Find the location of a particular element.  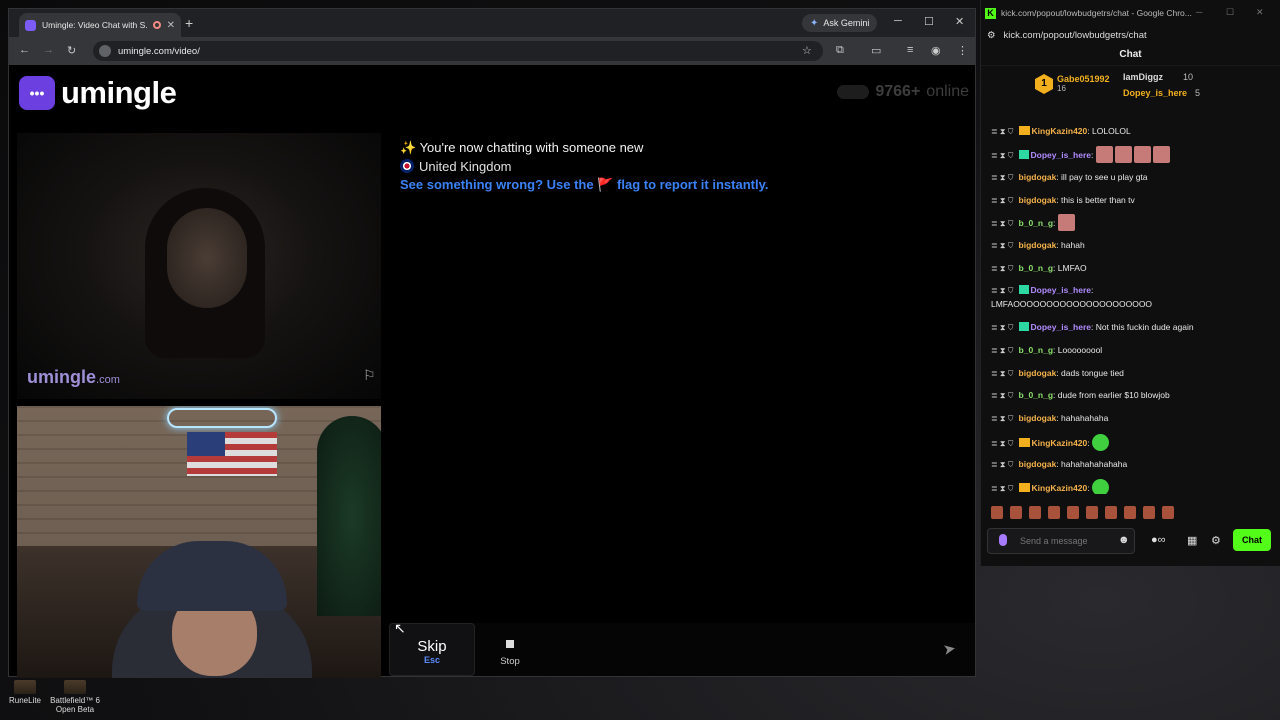

message-input is located at coordinates (744, 651).